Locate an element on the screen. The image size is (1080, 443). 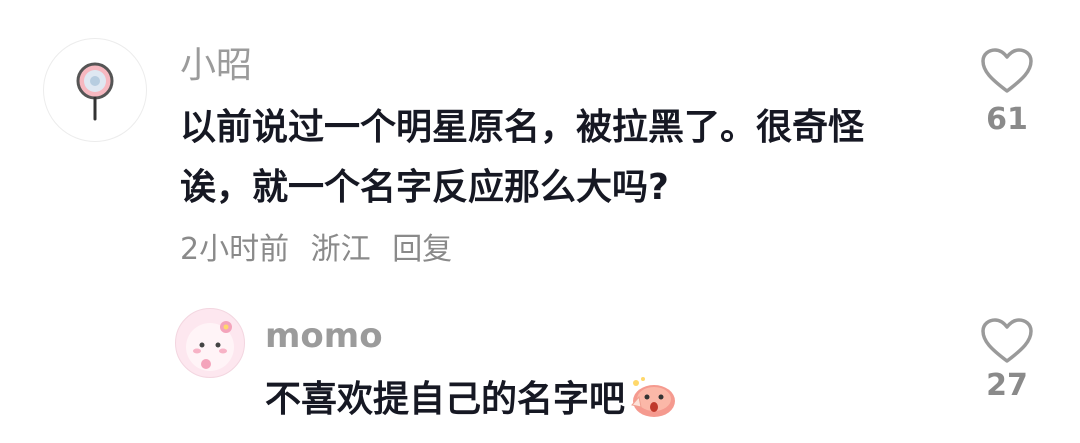
comment-time: 2小时前 is located at coordinates (235, 249).